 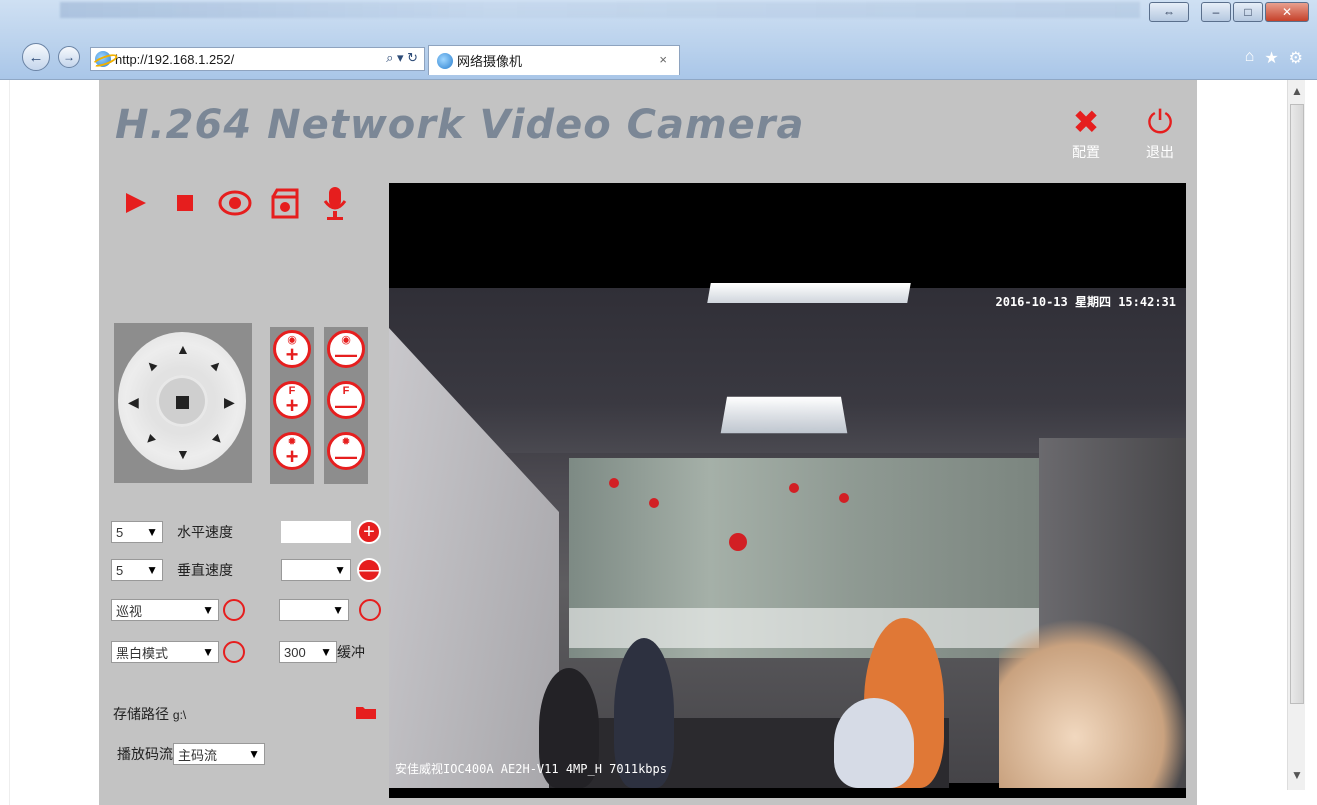 What do you see at coordinates (316, 570) in the screenshot?
I see `preset-select: ▼` at bounding box center [316, 570].